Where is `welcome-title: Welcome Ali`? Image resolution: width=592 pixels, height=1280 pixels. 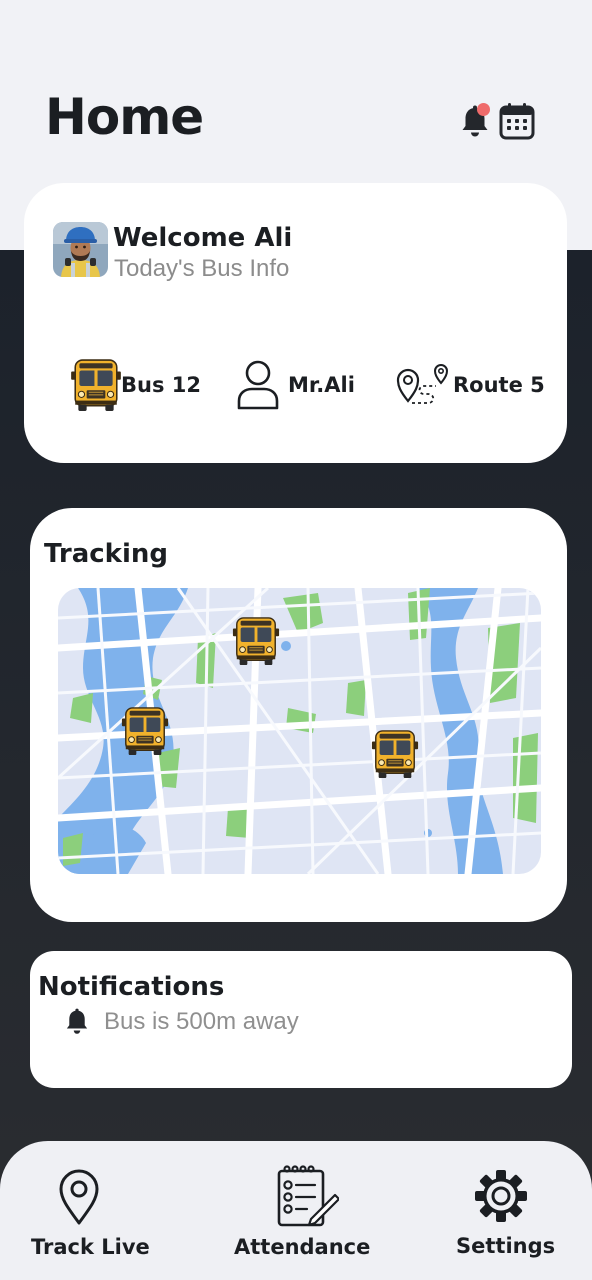 welcome-title: Welcome Ali is located at coordinates (203, 238).